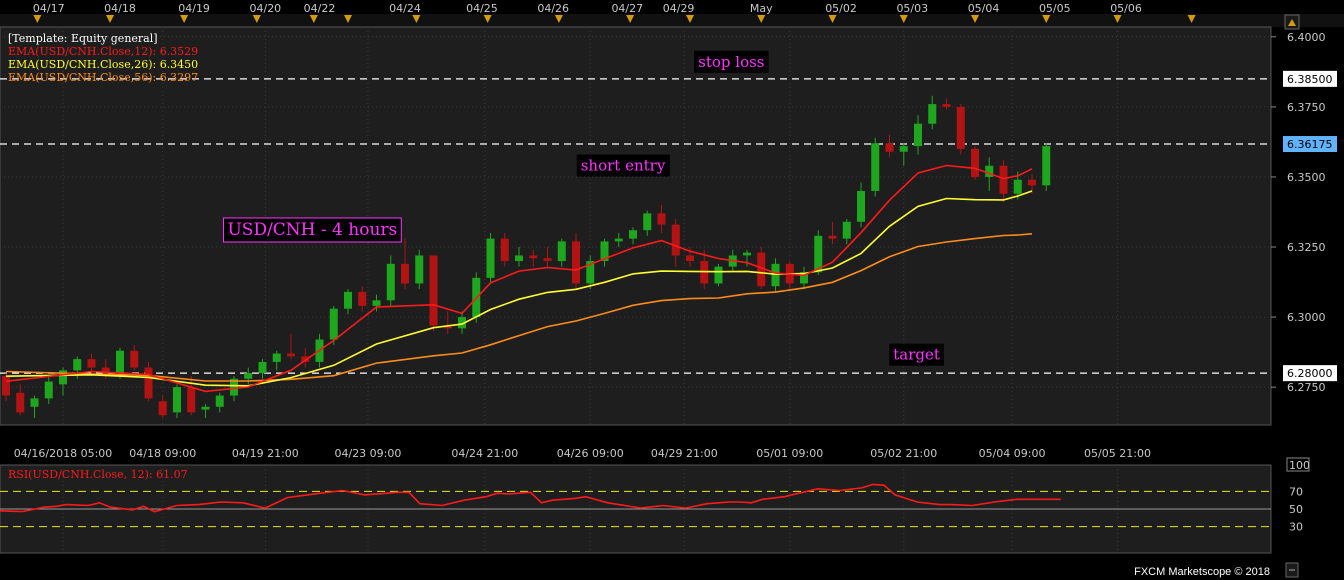 The image size is (1344, 580). I want to click on y-tick-label: 6.3500, so click(1306, 177).